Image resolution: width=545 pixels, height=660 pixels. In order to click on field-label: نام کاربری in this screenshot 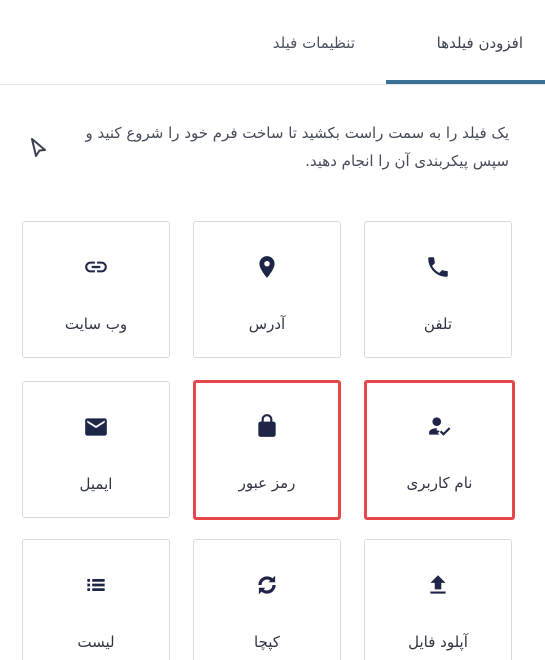, I will do `click(439, 483)`.